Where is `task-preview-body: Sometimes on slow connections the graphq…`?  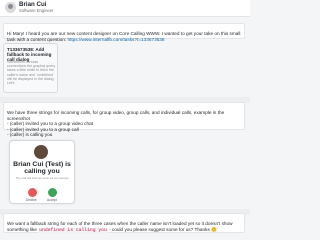
task-preview-body: Sometimes on slow connections the graphq… is located at coordinates (31, 73).